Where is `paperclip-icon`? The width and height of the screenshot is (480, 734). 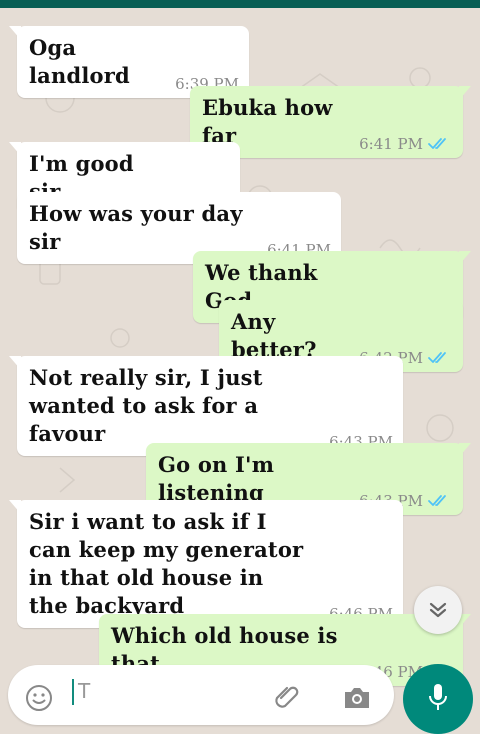
paperclip-icon is located at coordinates (288, 697).